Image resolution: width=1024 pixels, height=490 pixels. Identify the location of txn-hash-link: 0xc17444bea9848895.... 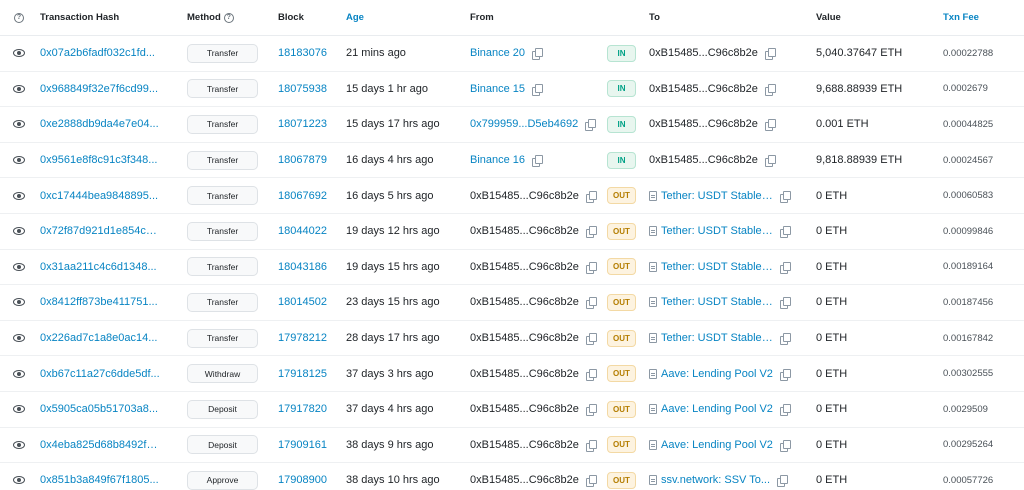
(99, 196).